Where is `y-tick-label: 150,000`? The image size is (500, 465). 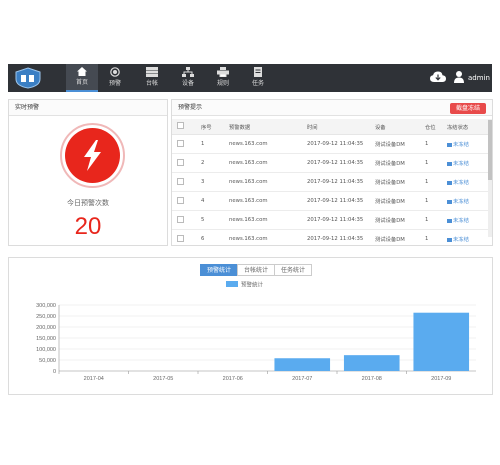 y-tick-label: 150,000 is located at coordinates (46, 339).